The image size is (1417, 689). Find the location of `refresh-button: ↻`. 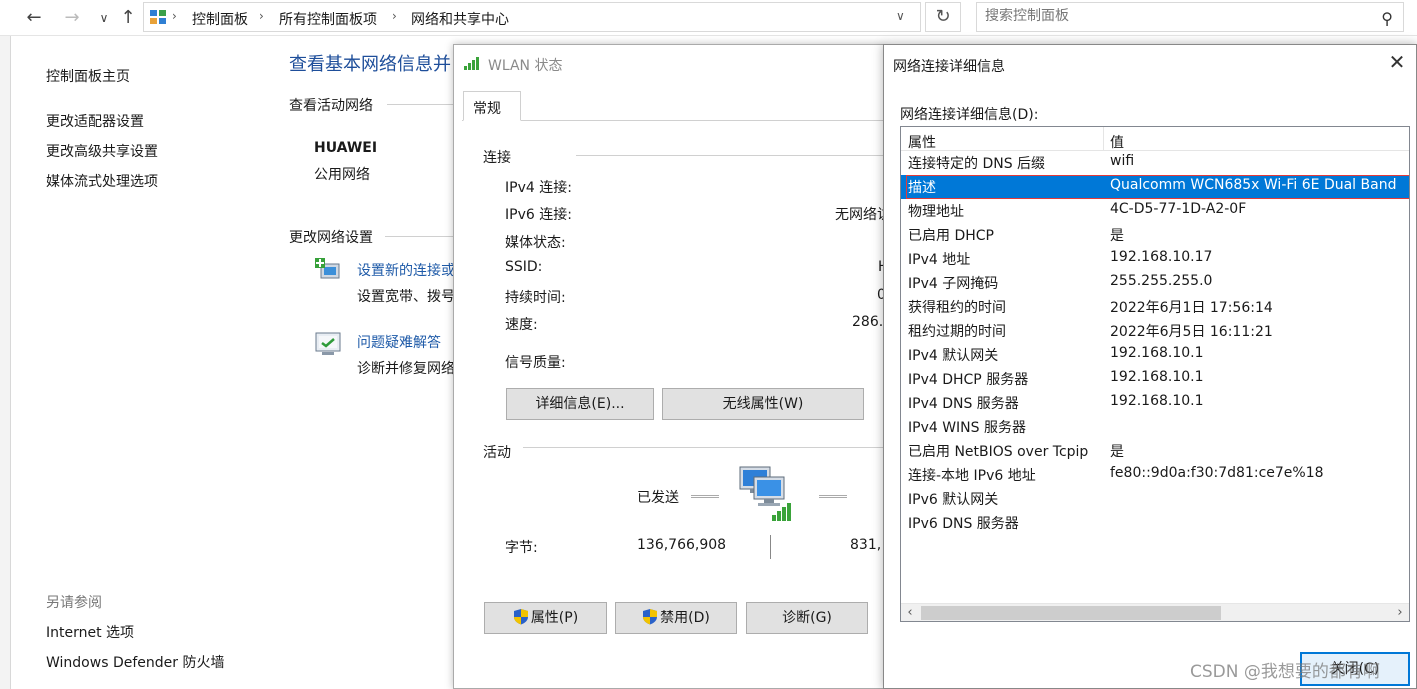

refresh-button: ↻ is located at coordinates (943, 17).